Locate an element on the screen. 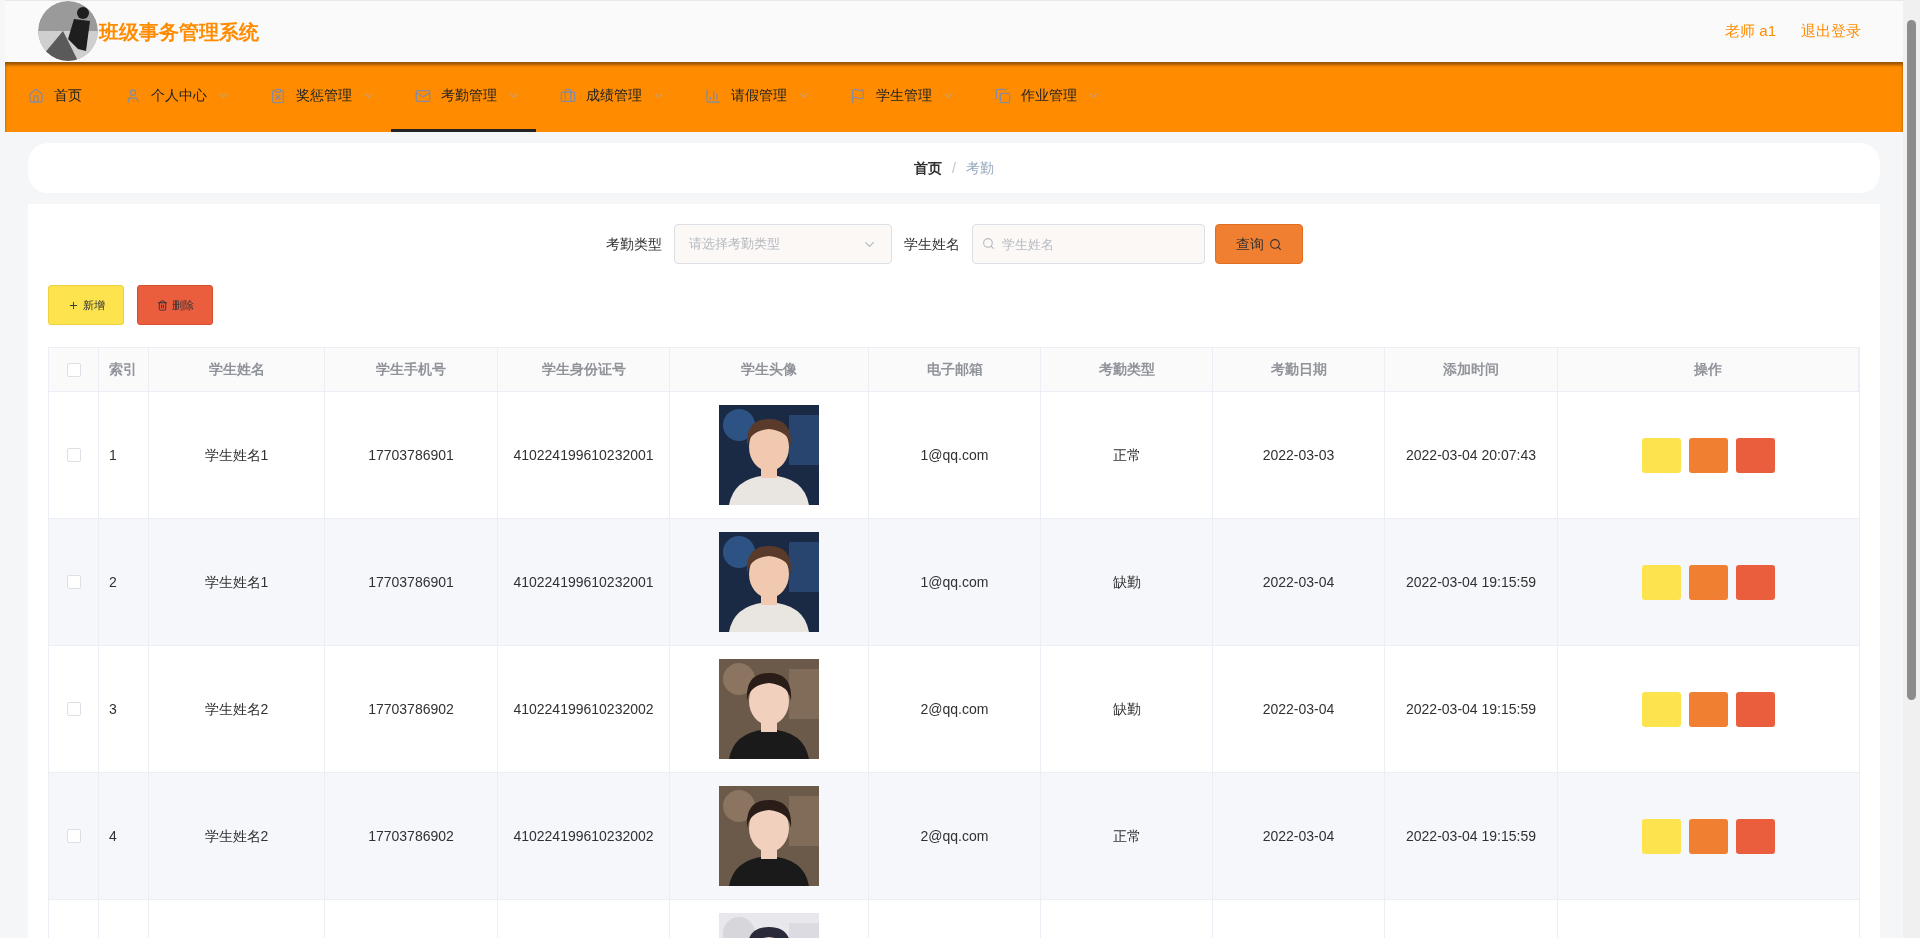 Image resolution: width=1920 pixels, height=938 pixels. table-cell-text: 2022-03-04 20:07:43 is located at coordinates (1471, 455).